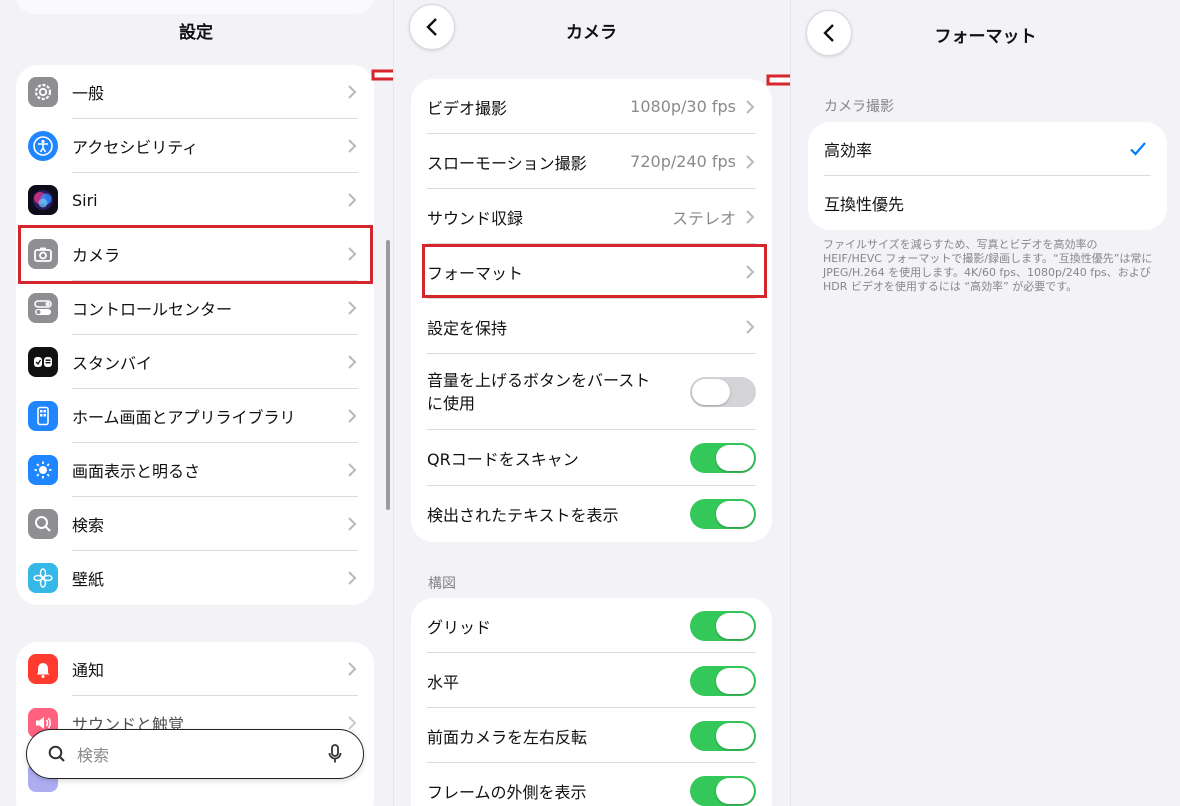 The width and height of the screenshot is (1180, 806). Describe the element at coordinates (388, 375) in the screenshot. I see `scrollbar` at that location.